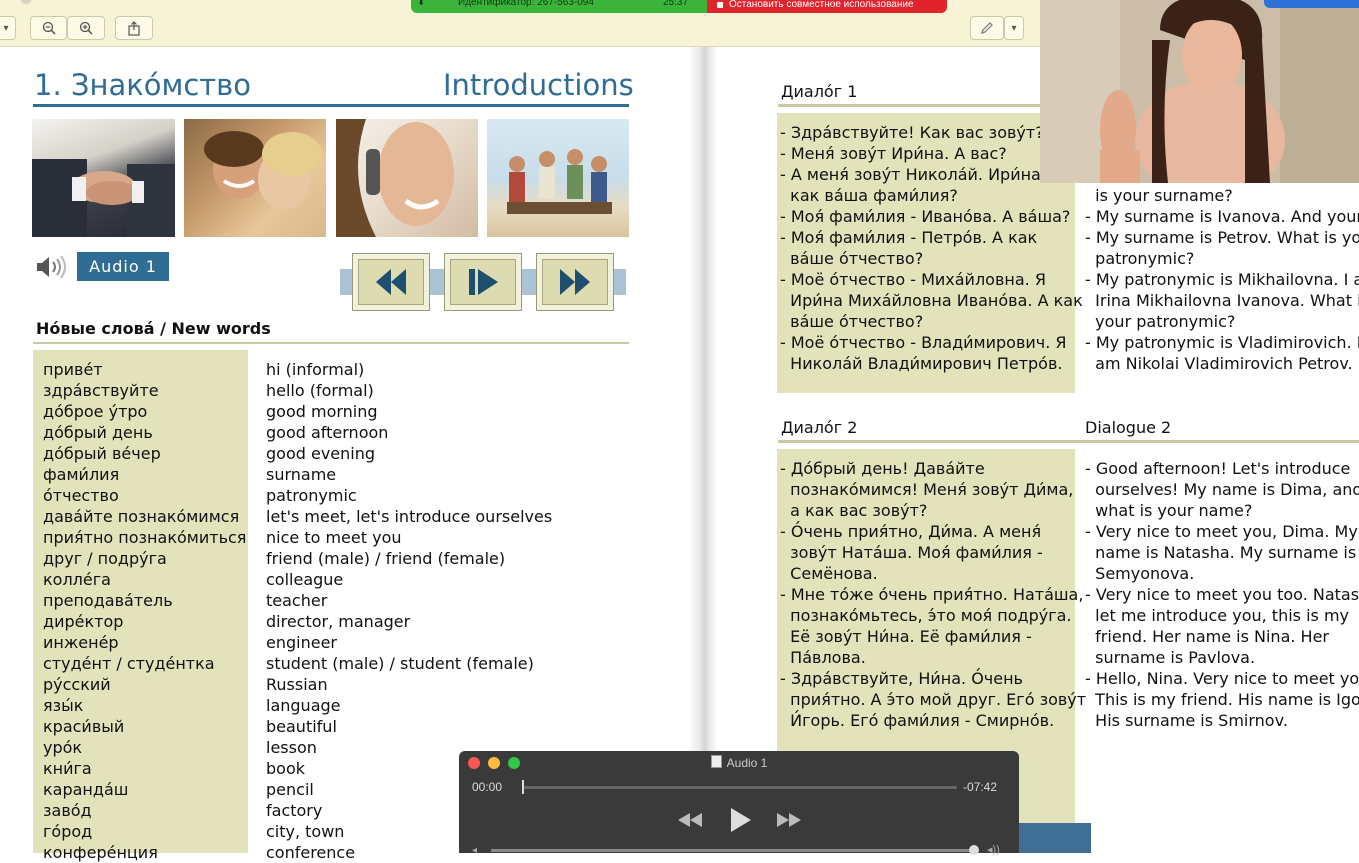  I want to click on word-en: book, so click(285, 768).